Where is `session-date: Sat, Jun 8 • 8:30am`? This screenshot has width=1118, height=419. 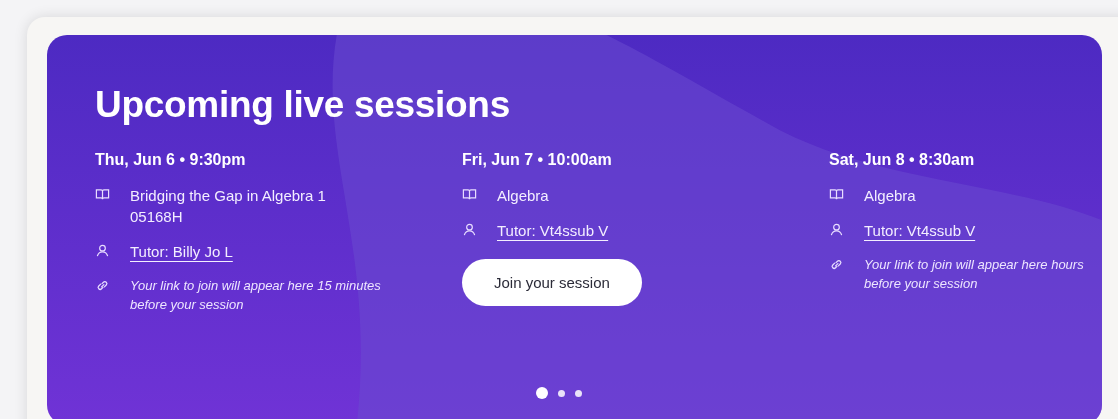 session-date: Sat, Jun 8 • 8:30am is located at coordinates (902, 160).